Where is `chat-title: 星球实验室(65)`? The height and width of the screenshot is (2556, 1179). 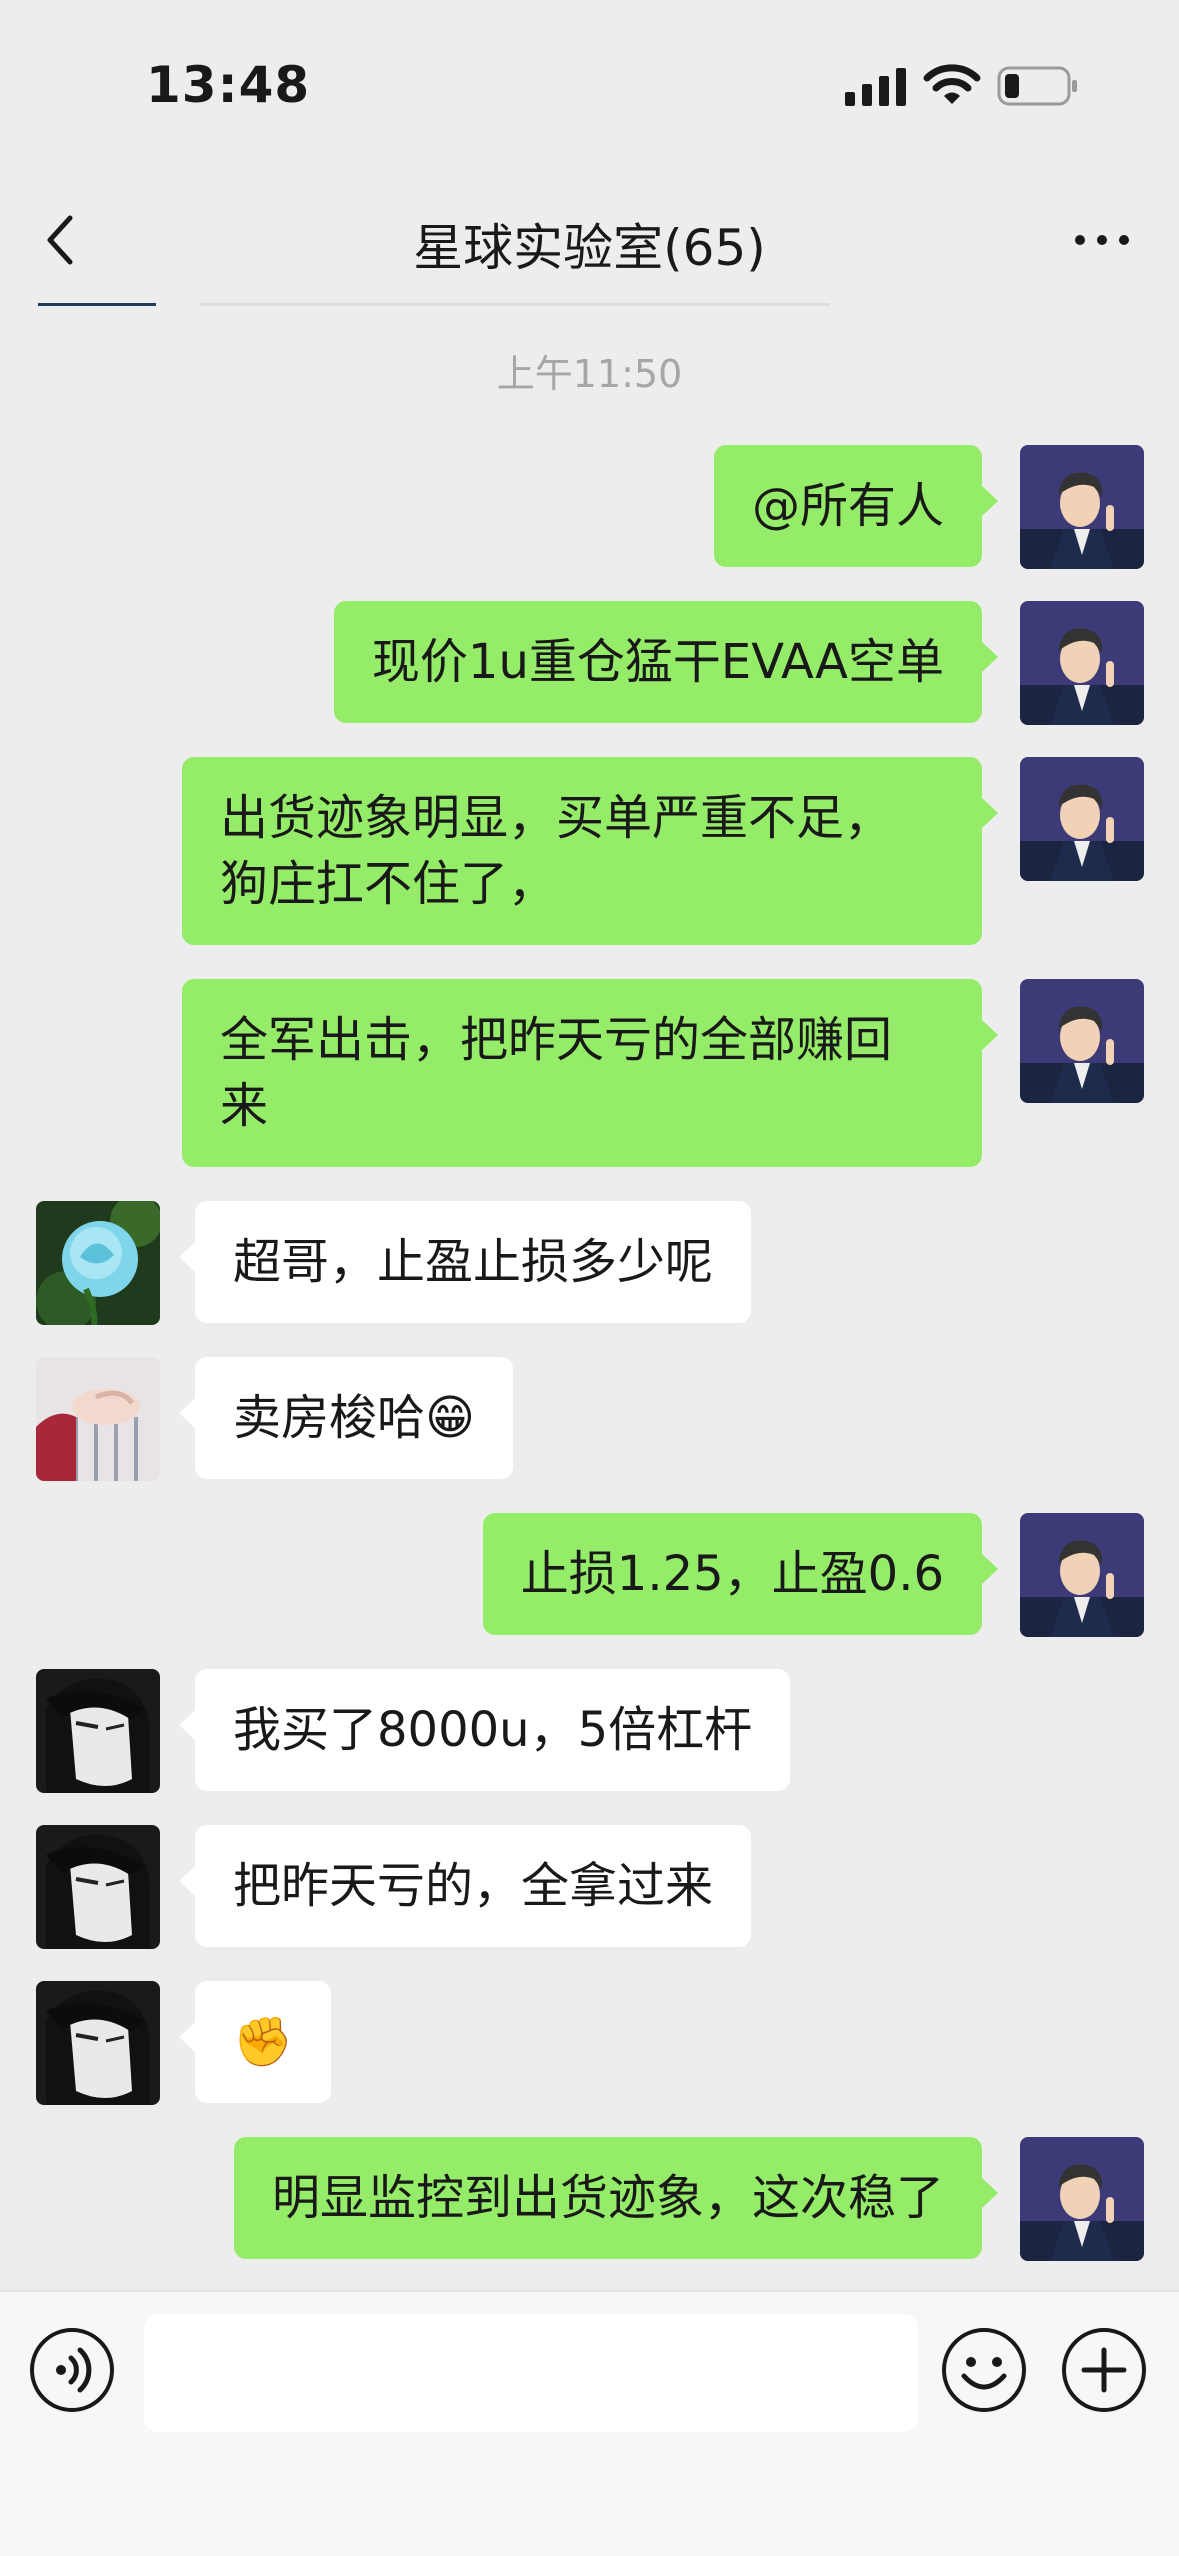 chat-title: 星球实验室(65) is located at coordinates (589, 248).